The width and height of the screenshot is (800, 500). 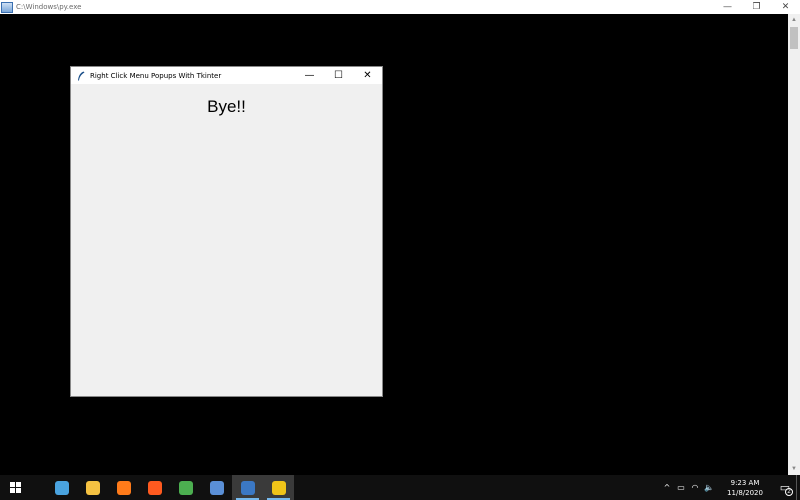 What do you see at coordinates (7, 7) in the screenshot?
I see `python-console-icon` at bounding box center [7, 7].